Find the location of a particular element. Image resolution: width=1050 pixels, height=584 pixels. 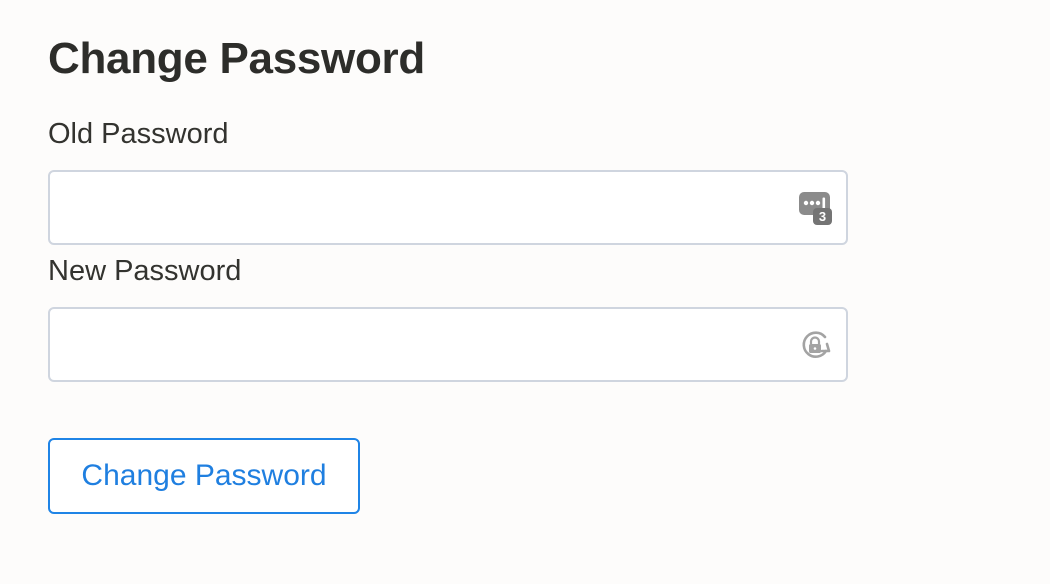

old-password-field-group: 3 is located at coordinates (448, 207).